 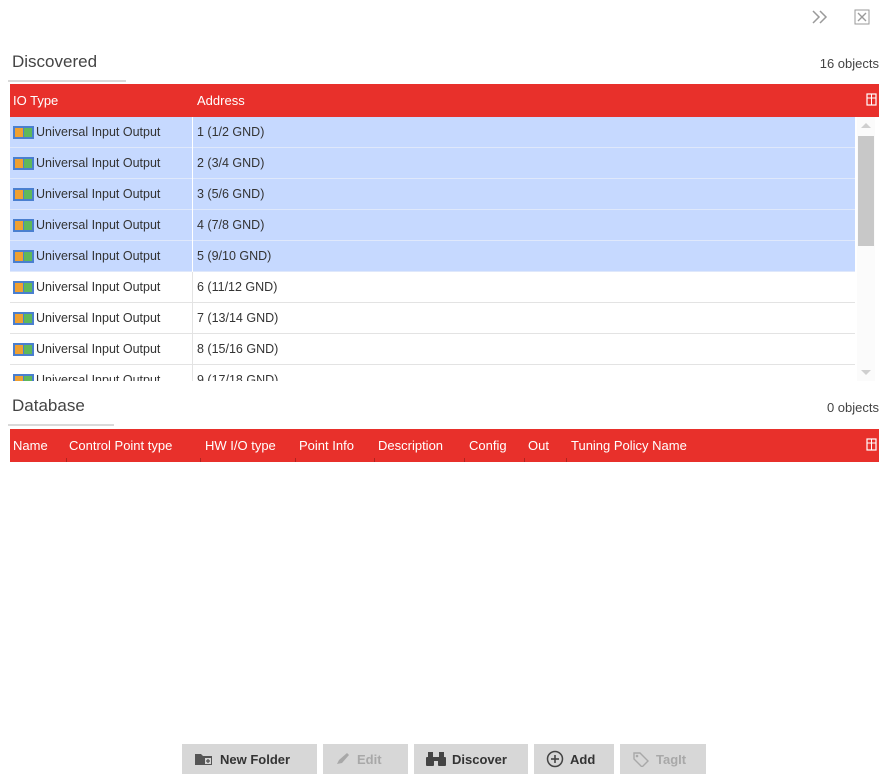 I want to click on add-label: Add, so click(x=583, y=759).